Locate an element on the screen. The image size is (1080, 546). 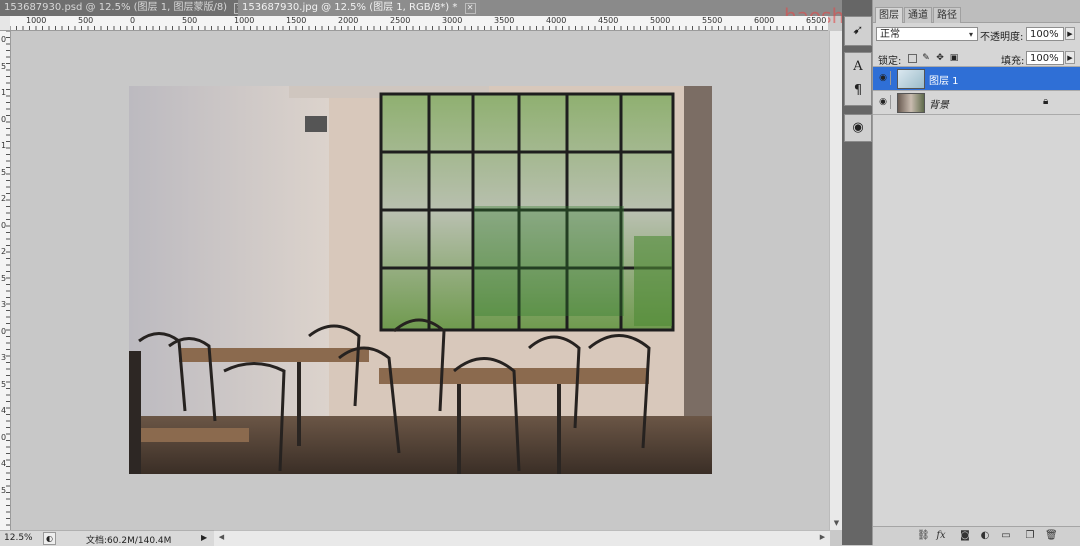
fill-label: 填充: is located at coordinates (1013, 61).